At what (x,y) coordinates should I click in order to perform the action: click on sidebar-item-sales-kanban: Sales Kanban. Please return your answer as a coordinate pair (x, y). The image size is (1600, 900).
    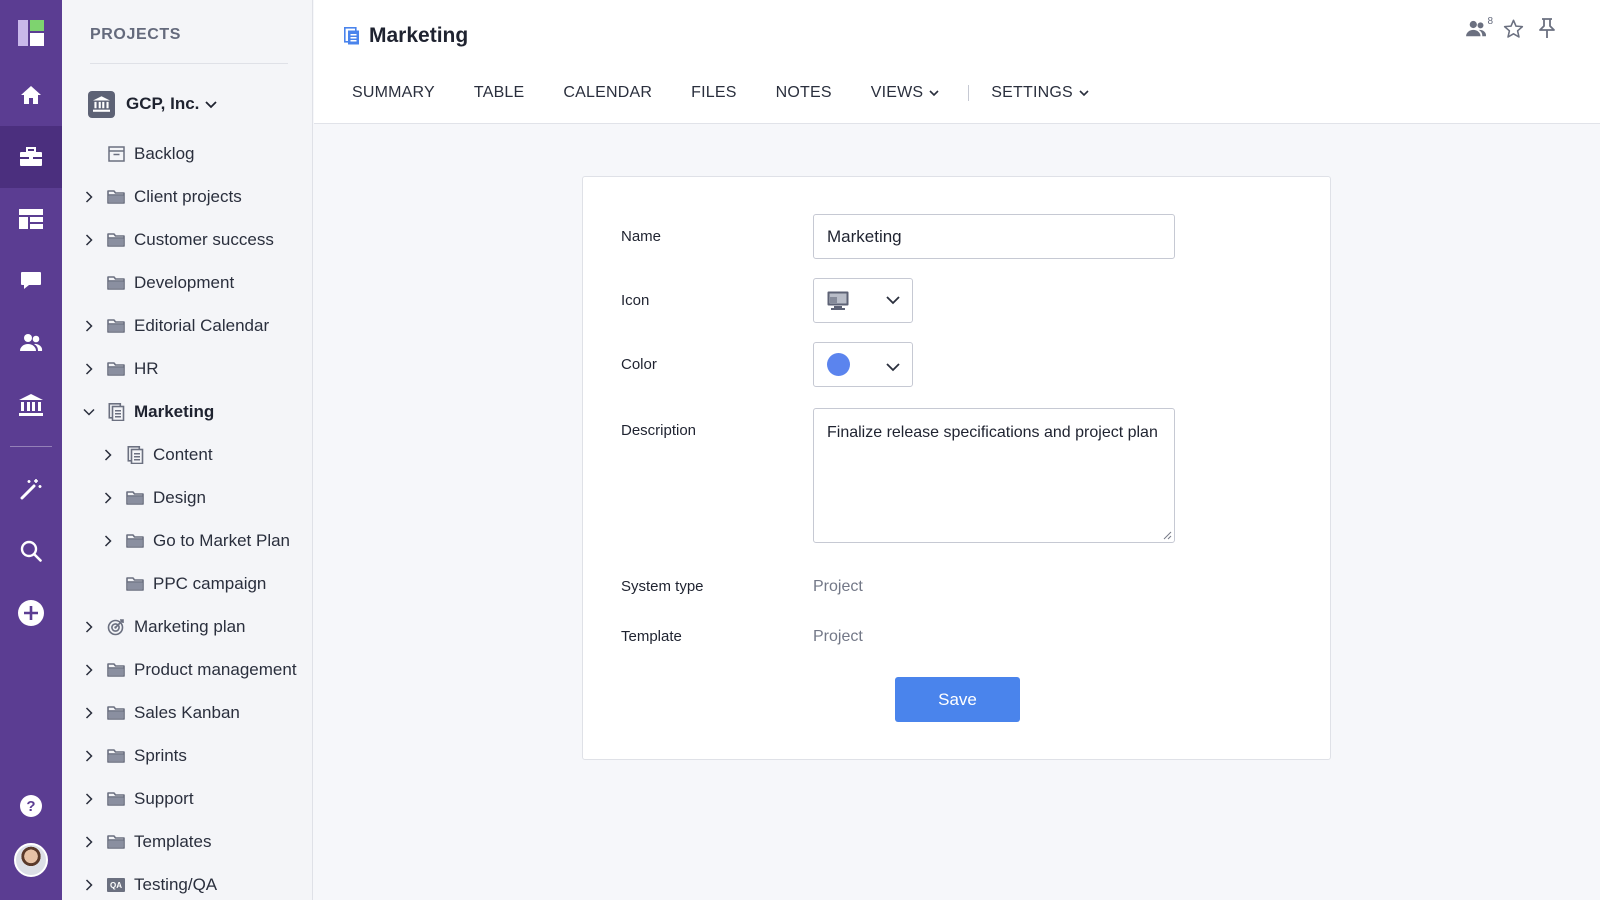
    Looking at the image, I should click on (160, 713).